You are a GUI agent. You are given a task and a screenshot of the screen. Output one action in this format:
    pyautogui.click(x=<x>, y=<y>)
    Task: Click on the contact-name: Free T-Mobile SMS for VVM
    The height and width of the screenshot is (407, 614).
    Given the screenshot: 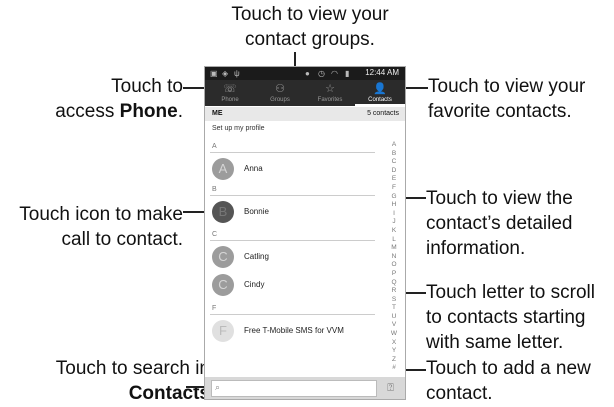 What is the action you would take?
    pyautogui.click(x=294, y=330)
    